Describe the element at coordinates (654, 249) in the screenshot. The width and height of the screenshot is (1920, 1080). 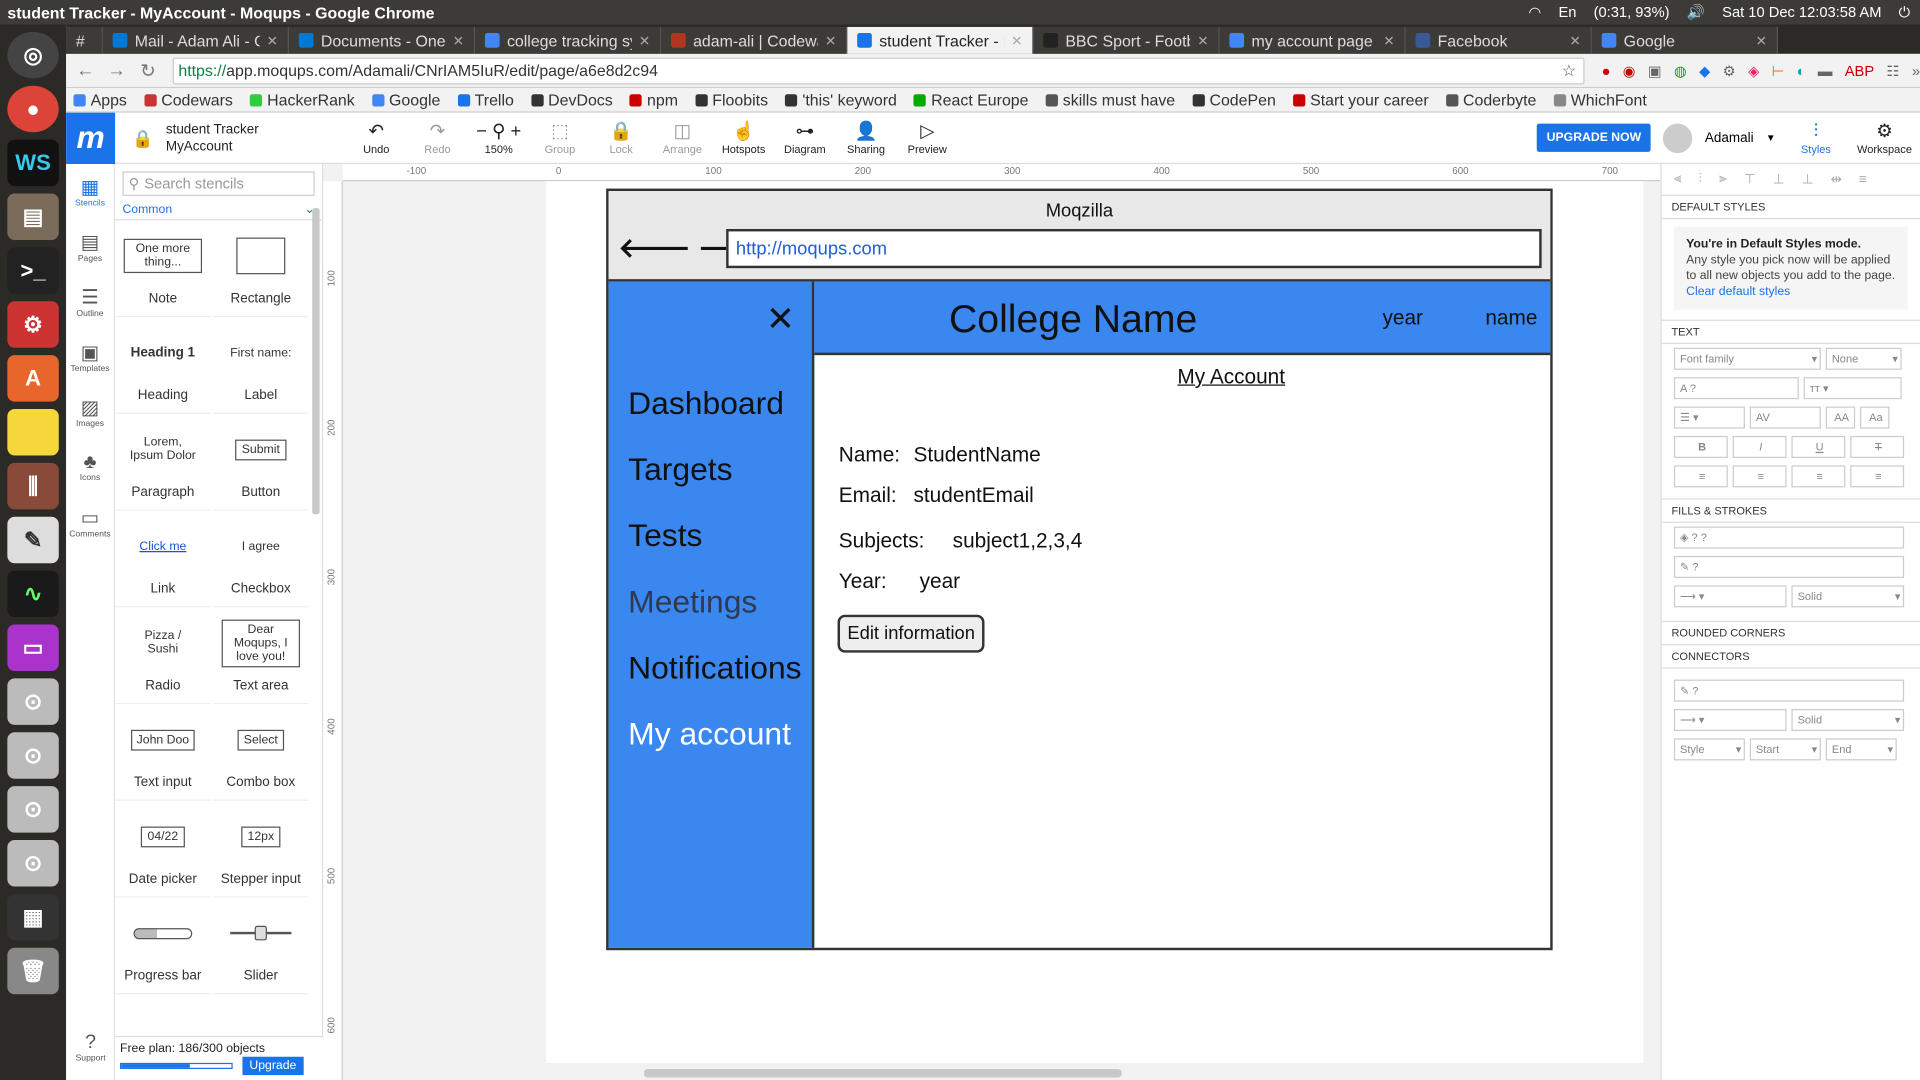
I see `back-arrow-icon: 🡐` at that location.